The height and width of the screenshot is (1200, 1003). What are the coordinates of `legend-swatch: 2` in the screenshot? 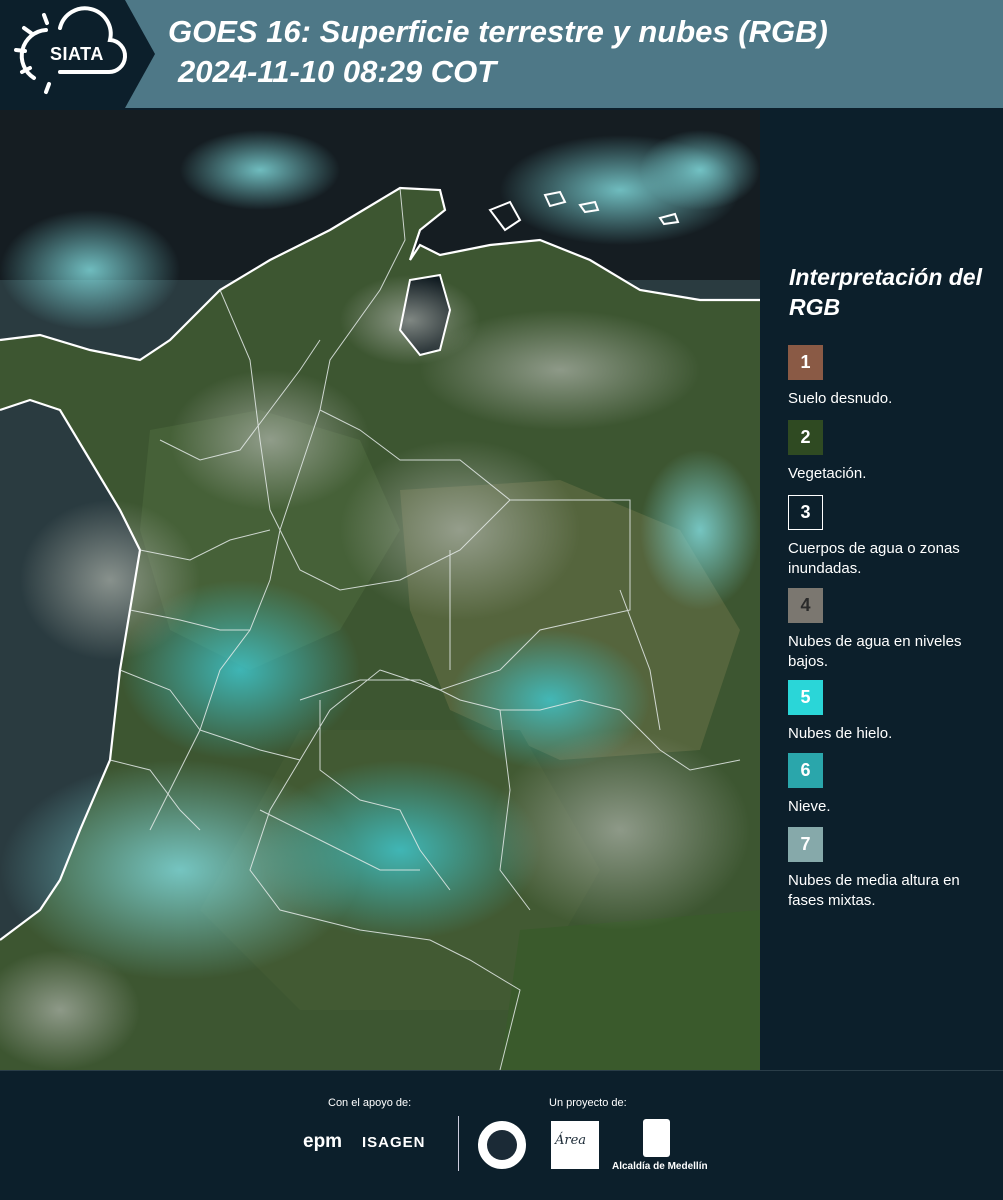 It's located at (805, 437).